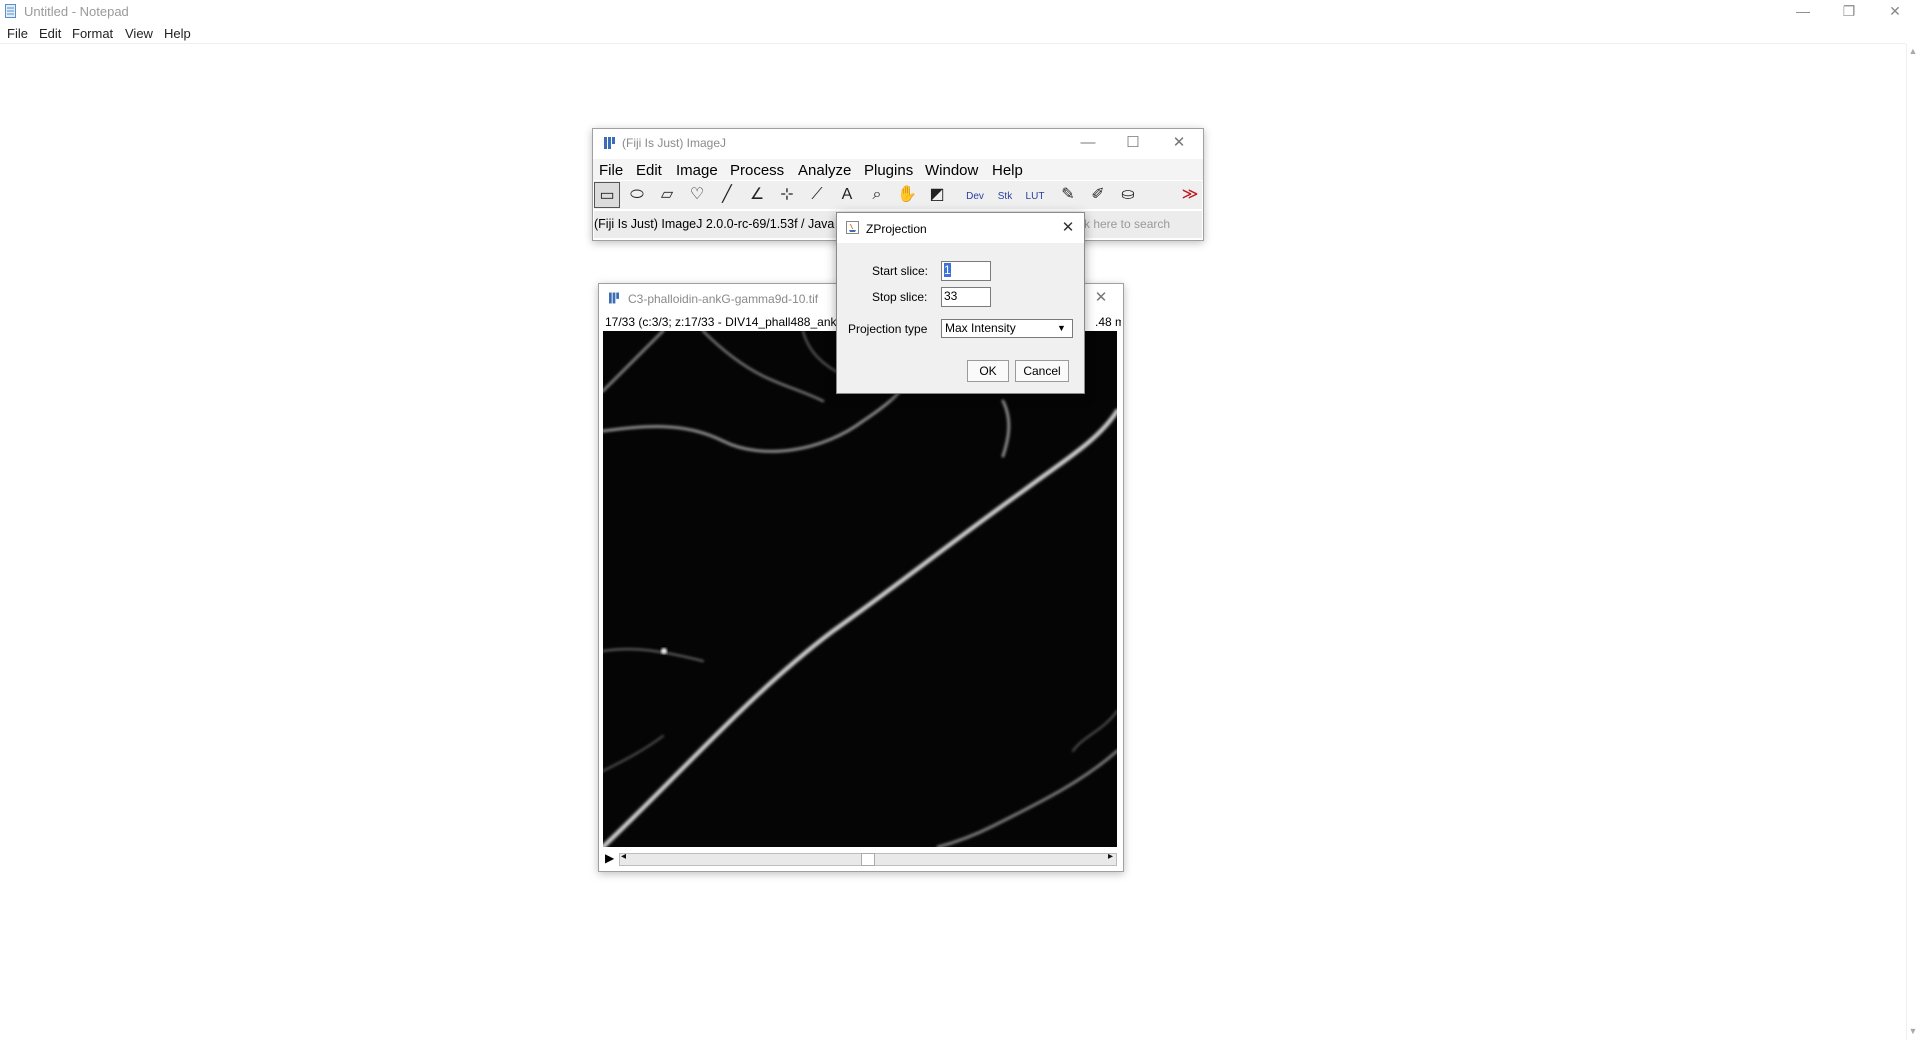 This screenshot has width=1920, height=1040. Describe the element at coordinates (896, 229) in the screenshot. I see `dialog-title: ZProjection` at that location.